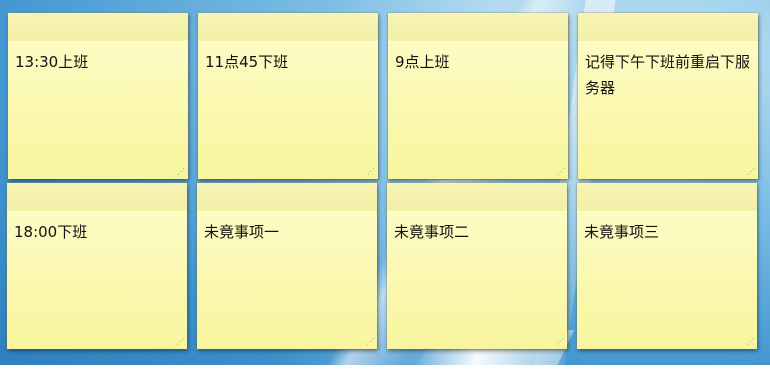 The image size is (770, 390). I want to click on note-text: 11点45下班, so click(287, 62).